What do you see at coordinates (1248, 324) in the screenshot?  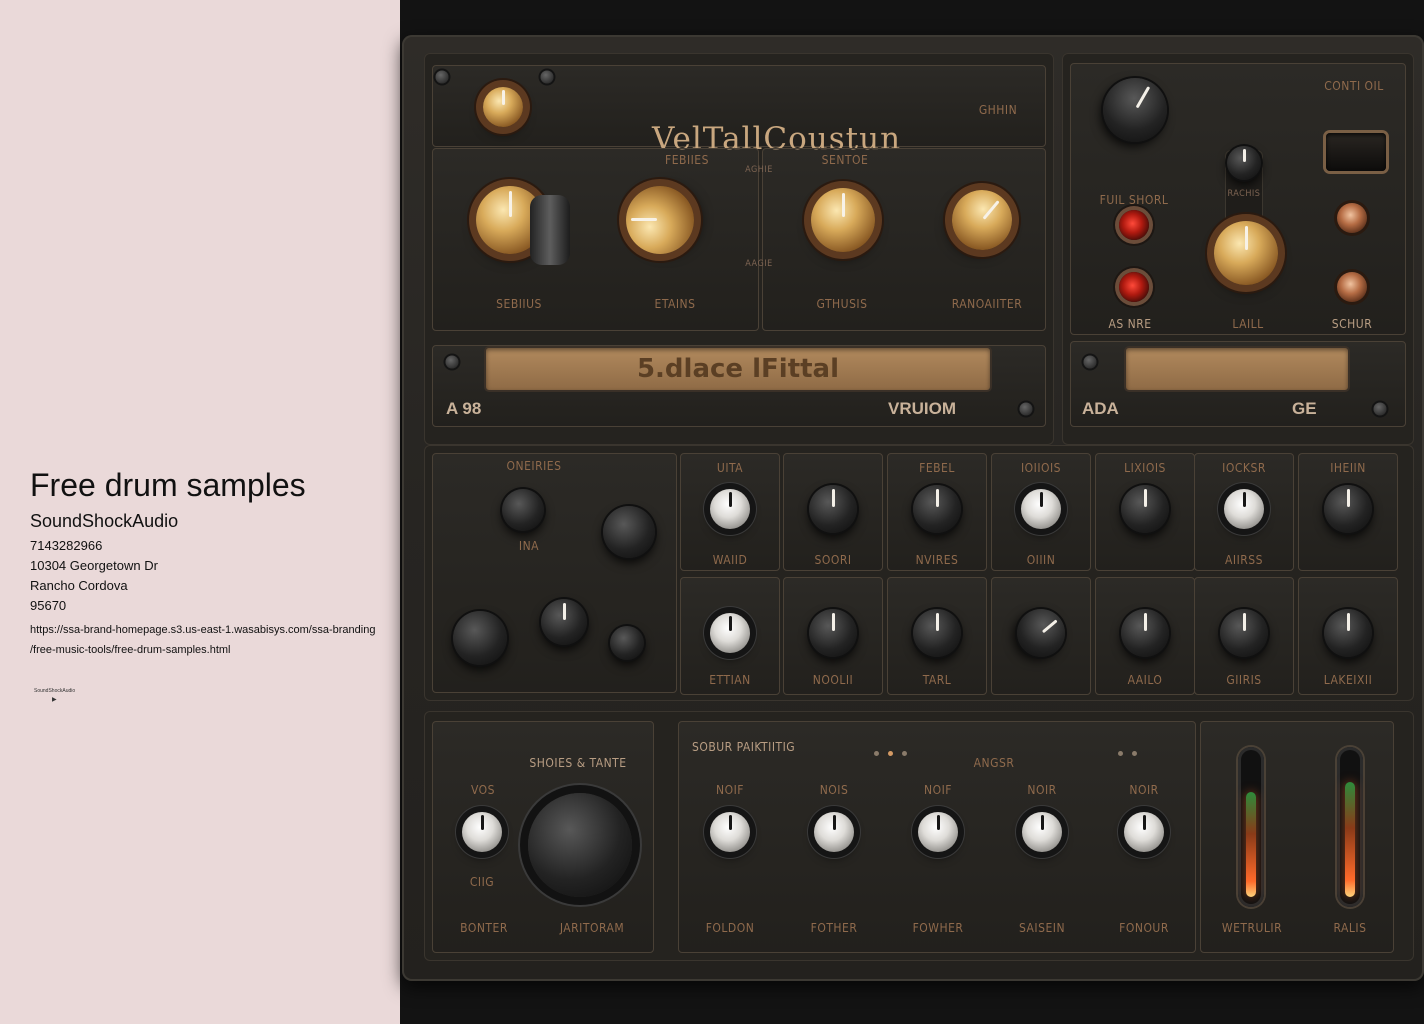 I see `level-label: LAILL` at bounding box center [1248, 324].